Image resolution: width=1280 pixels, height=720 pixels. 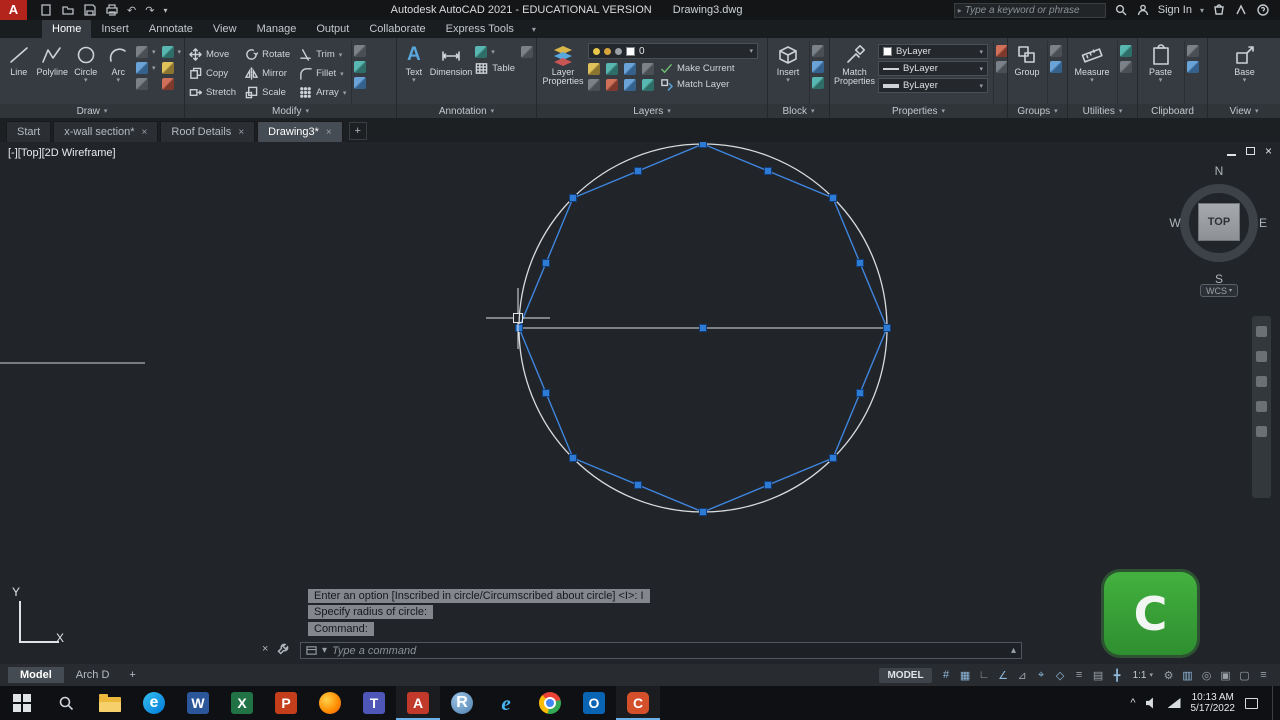 I want to click on layer-off-button, so click(x=648, y=68).